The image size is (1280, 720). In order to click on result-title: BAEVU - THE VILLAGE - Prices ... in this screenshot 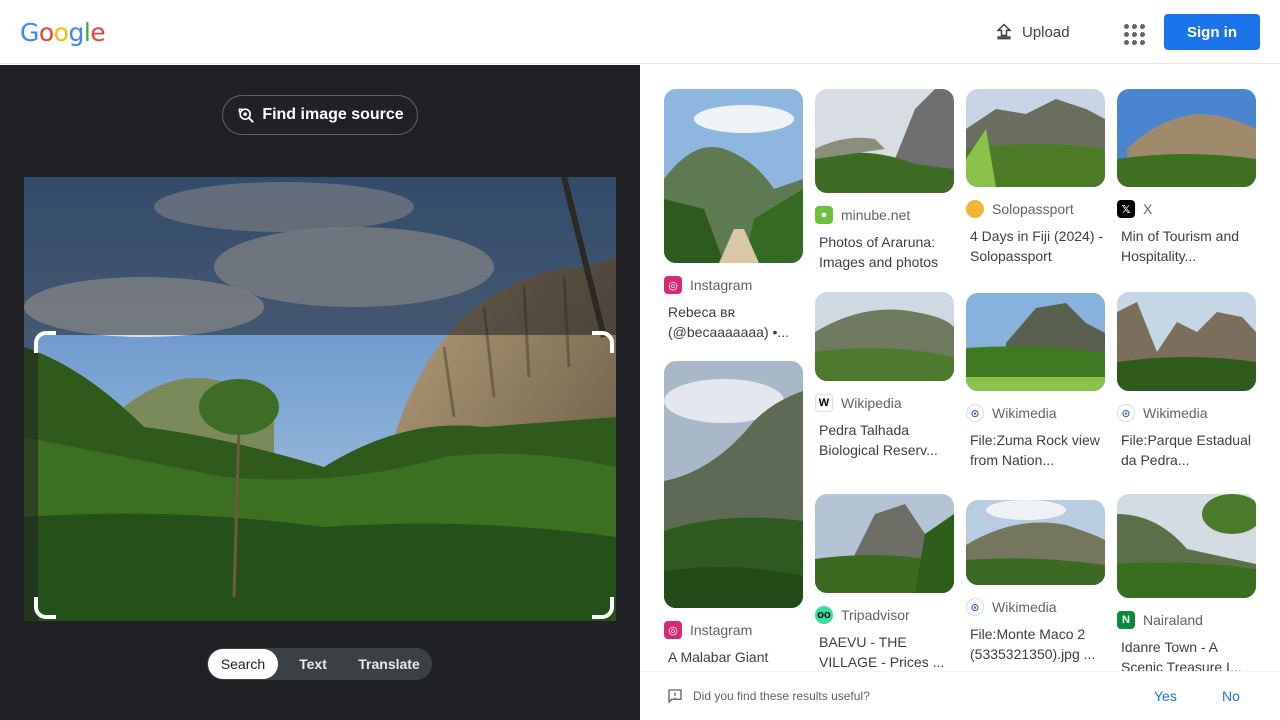, I will do `click(882, 652)`.